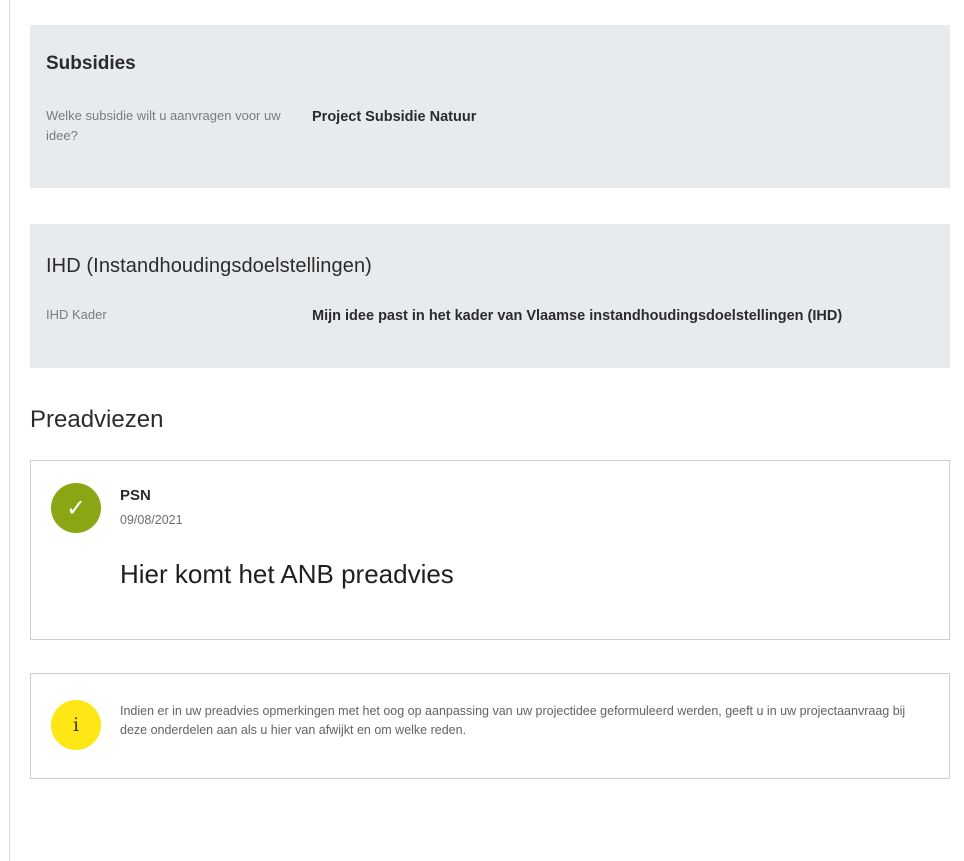  What do you see at coordinates (9, 430) in the screenshot?
I see `left-divider` at bounding box center [9, 430].